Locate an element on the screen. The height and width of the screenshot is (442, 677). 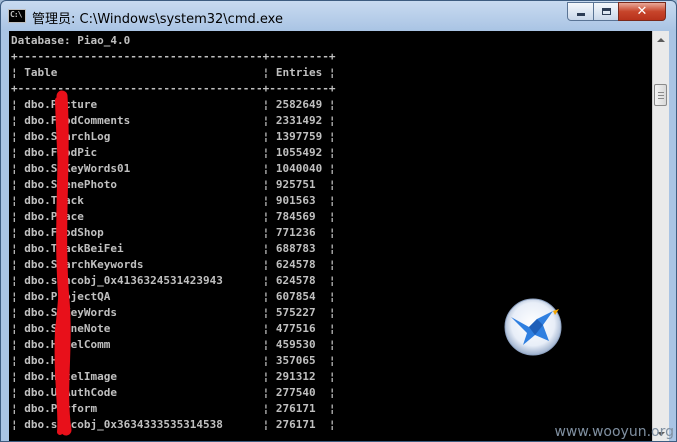
title-bar: C:\ 管理员: C:\Windows\system32\cmd.exe ✕ is located at coordinates (338, 16).